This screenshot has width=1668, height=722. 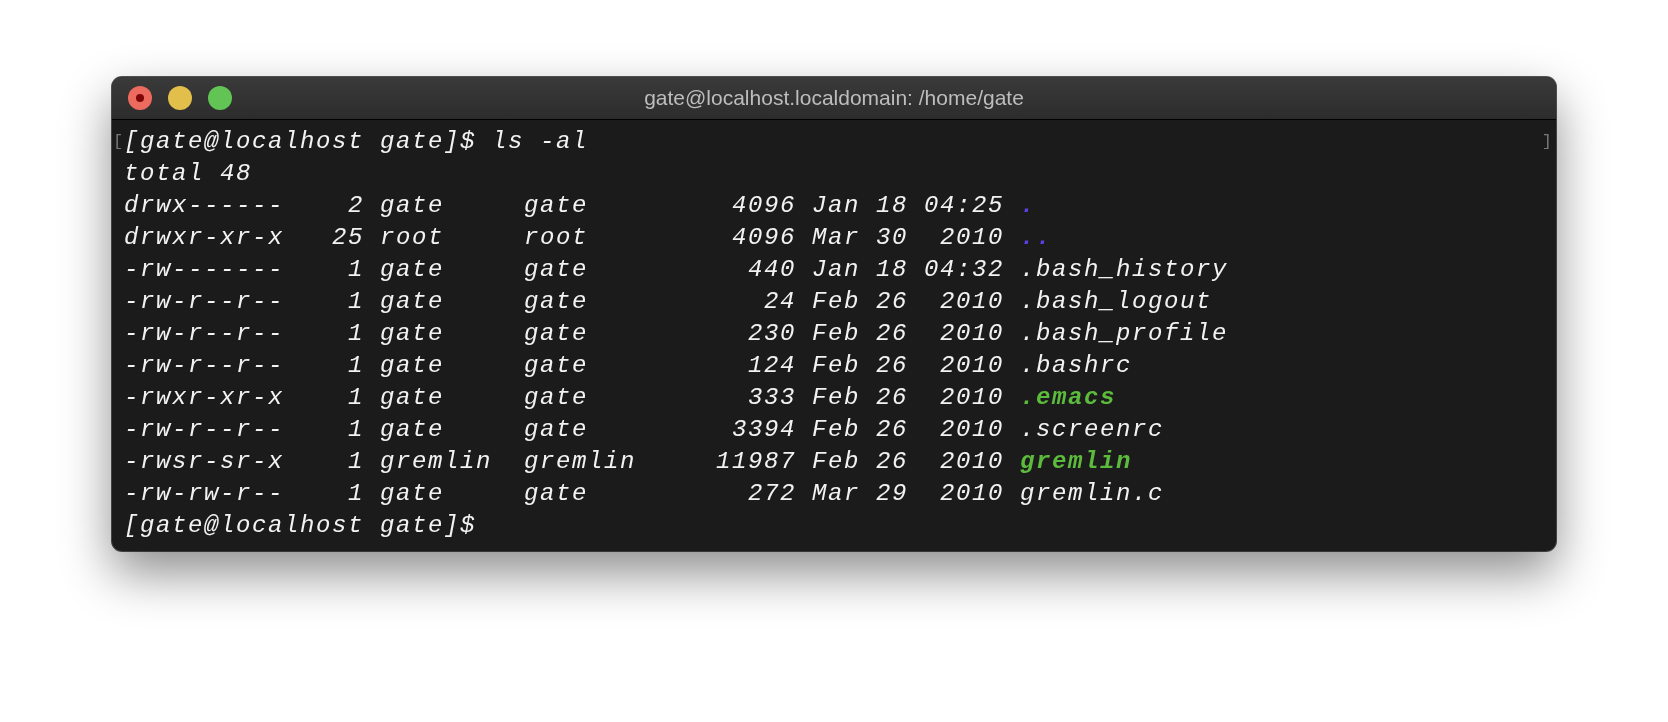 I want to click on permissions: -rw-------, so click(x=204, y=269).